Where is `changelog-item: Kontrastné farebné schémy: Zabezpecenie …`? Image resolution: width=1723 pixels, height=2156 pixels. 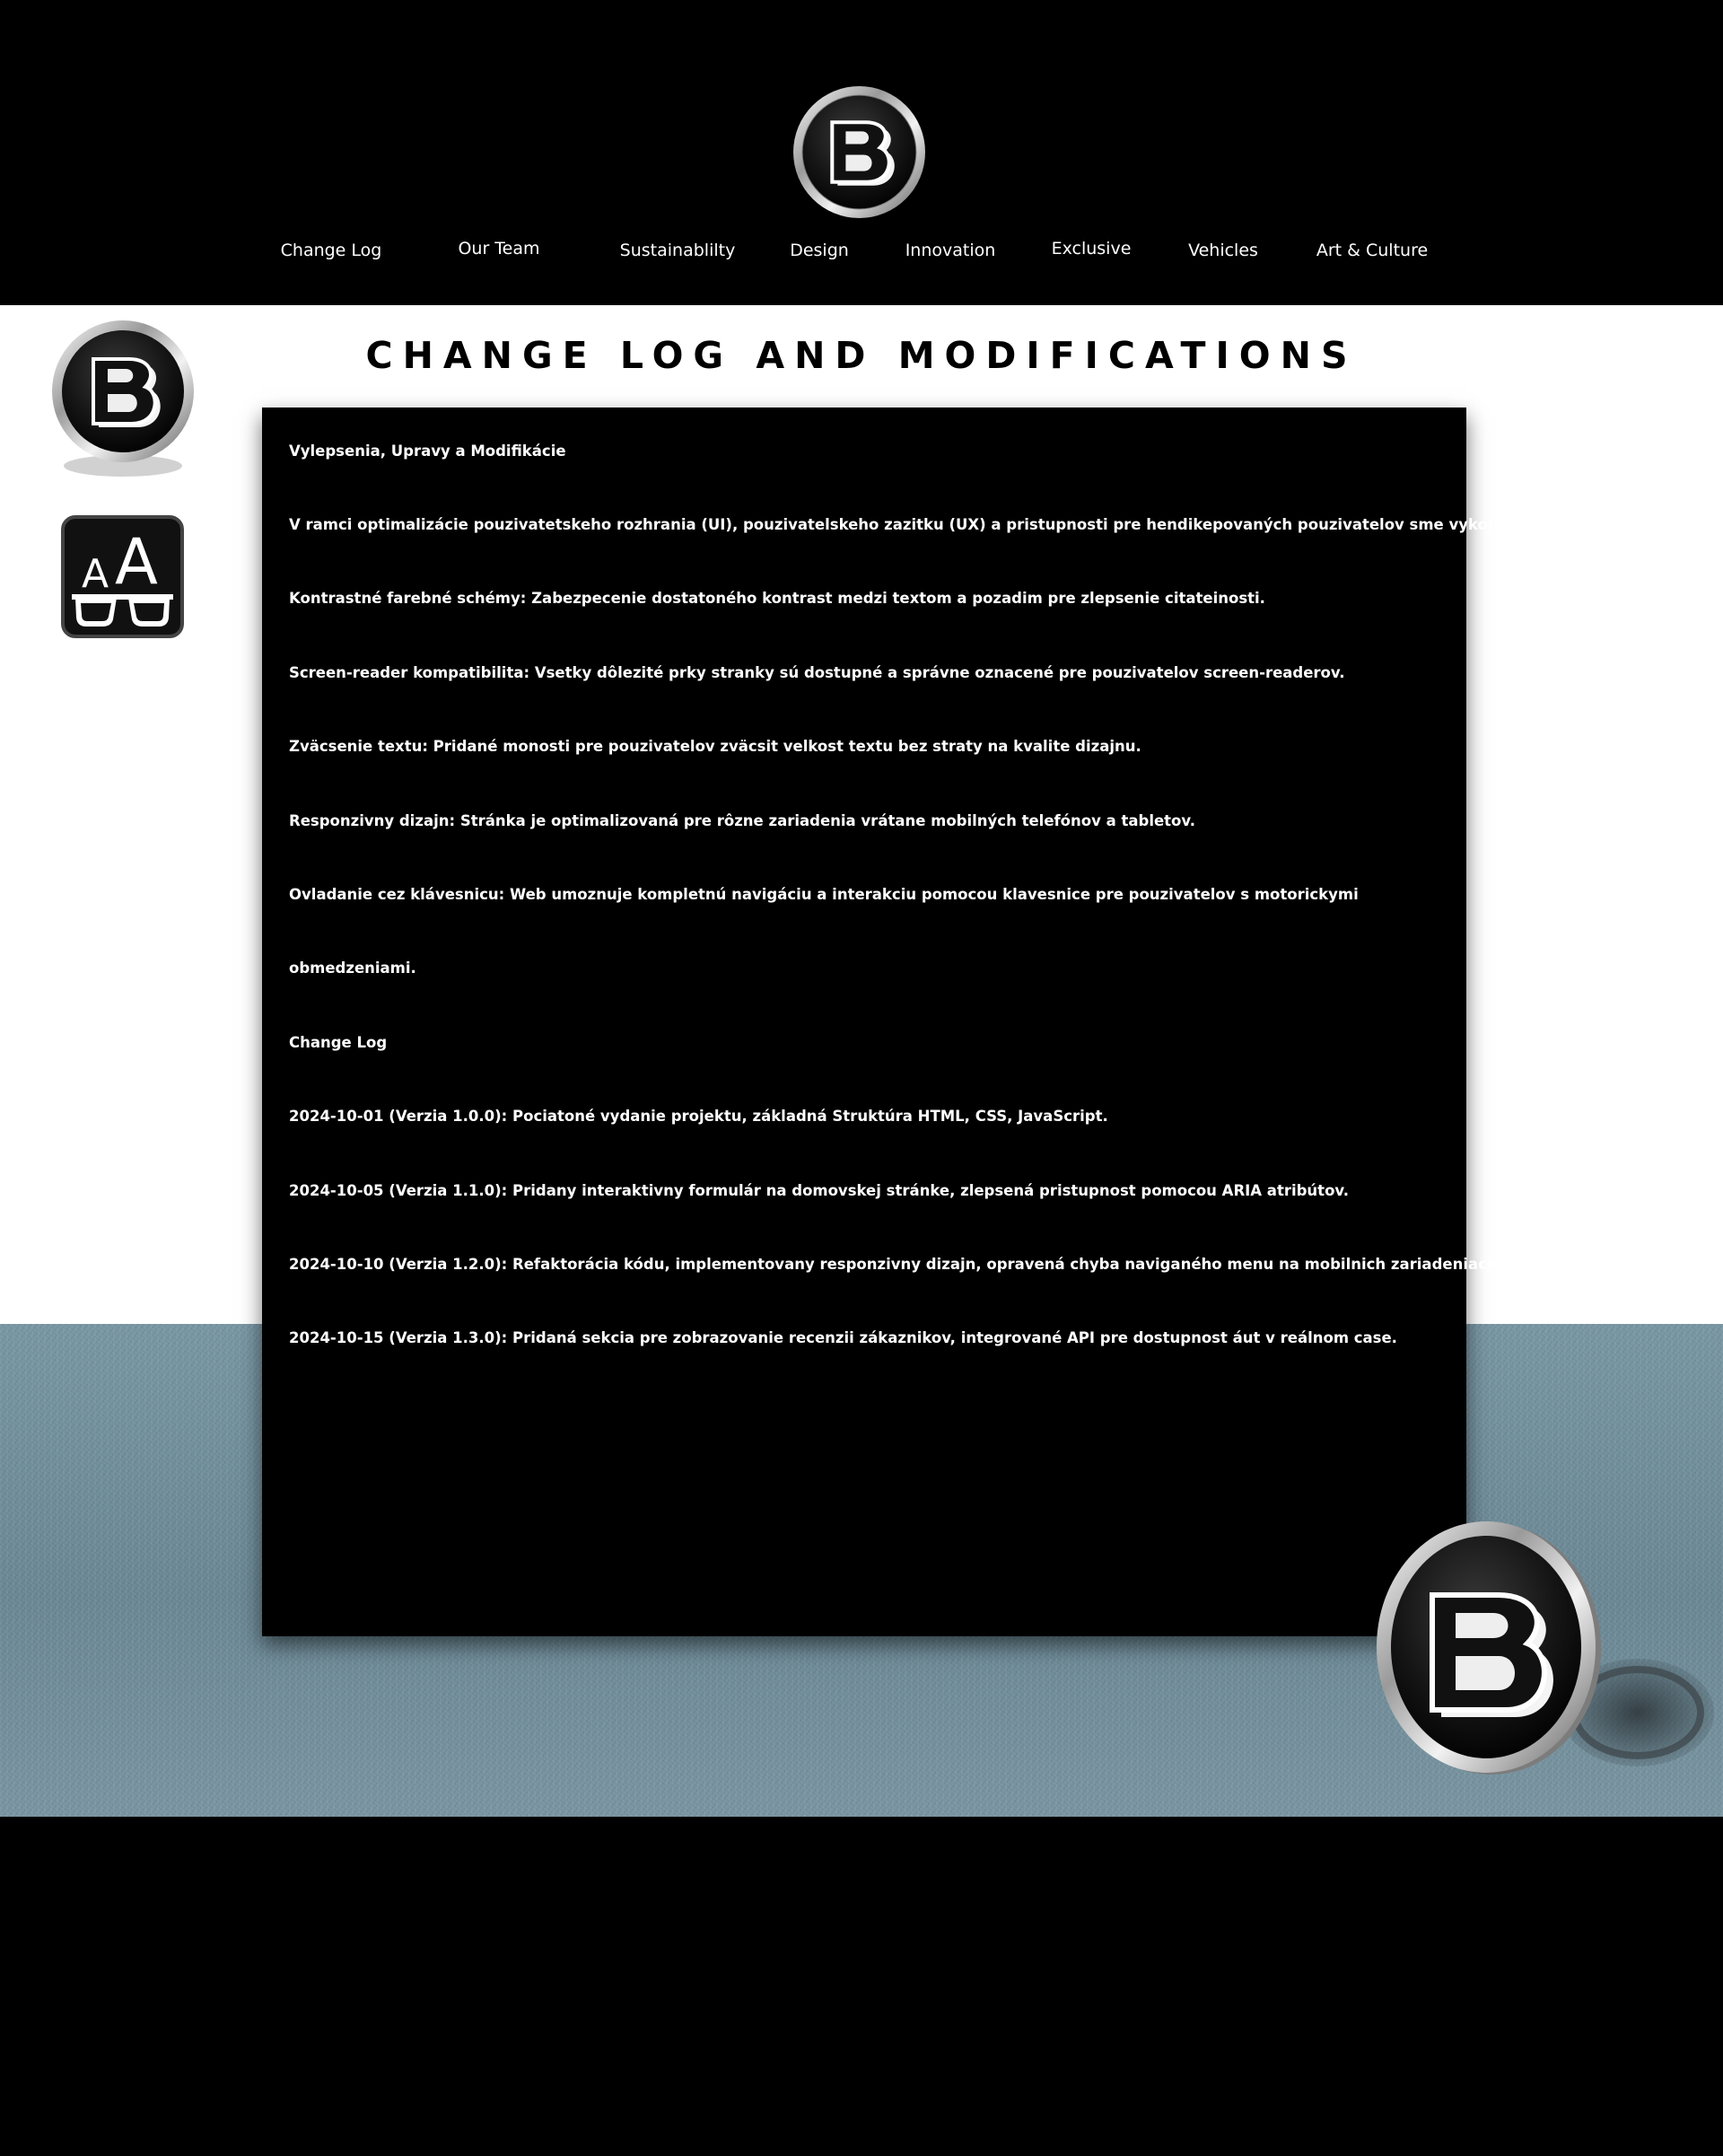 changelog-item: Kontrastné farebné schémy: Zabezpecenie … is located at coordinates (777, 598).